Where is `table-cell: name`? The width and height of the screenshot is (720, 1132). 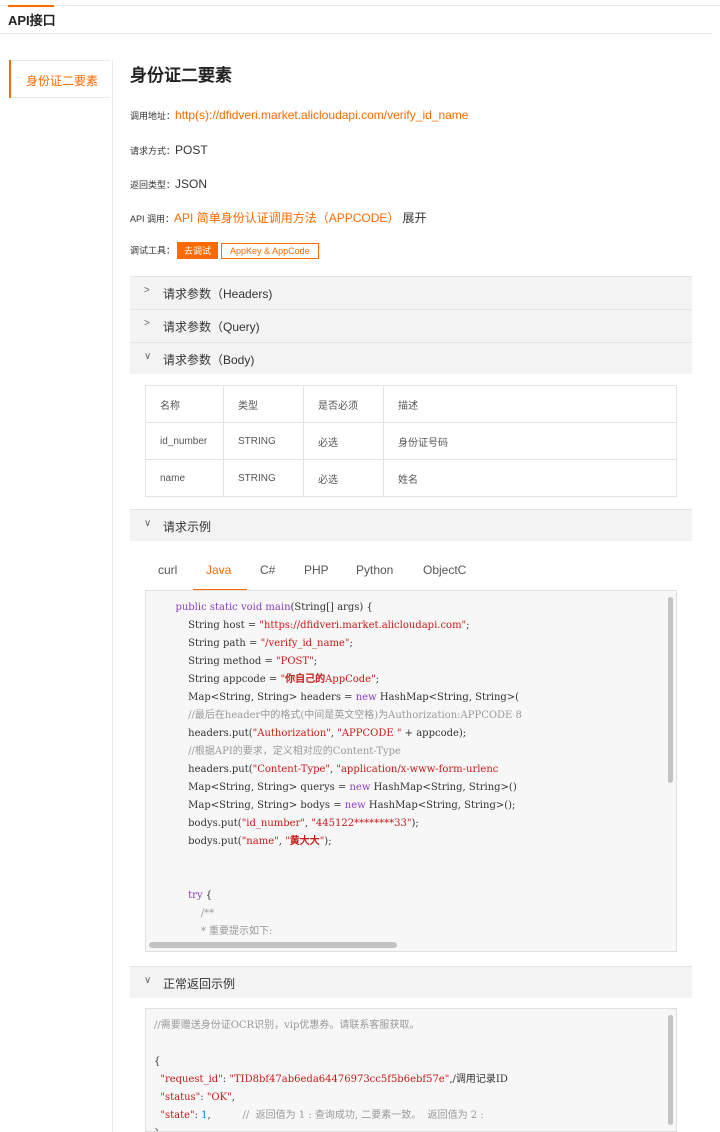 table-cell: name is located at coordinates (184, 478).